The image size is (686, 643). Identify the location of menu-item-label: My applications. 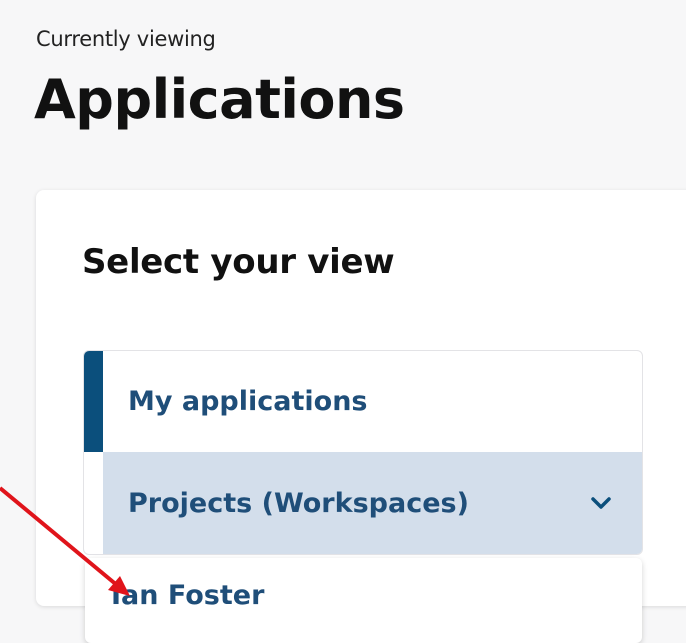
(248, 401).